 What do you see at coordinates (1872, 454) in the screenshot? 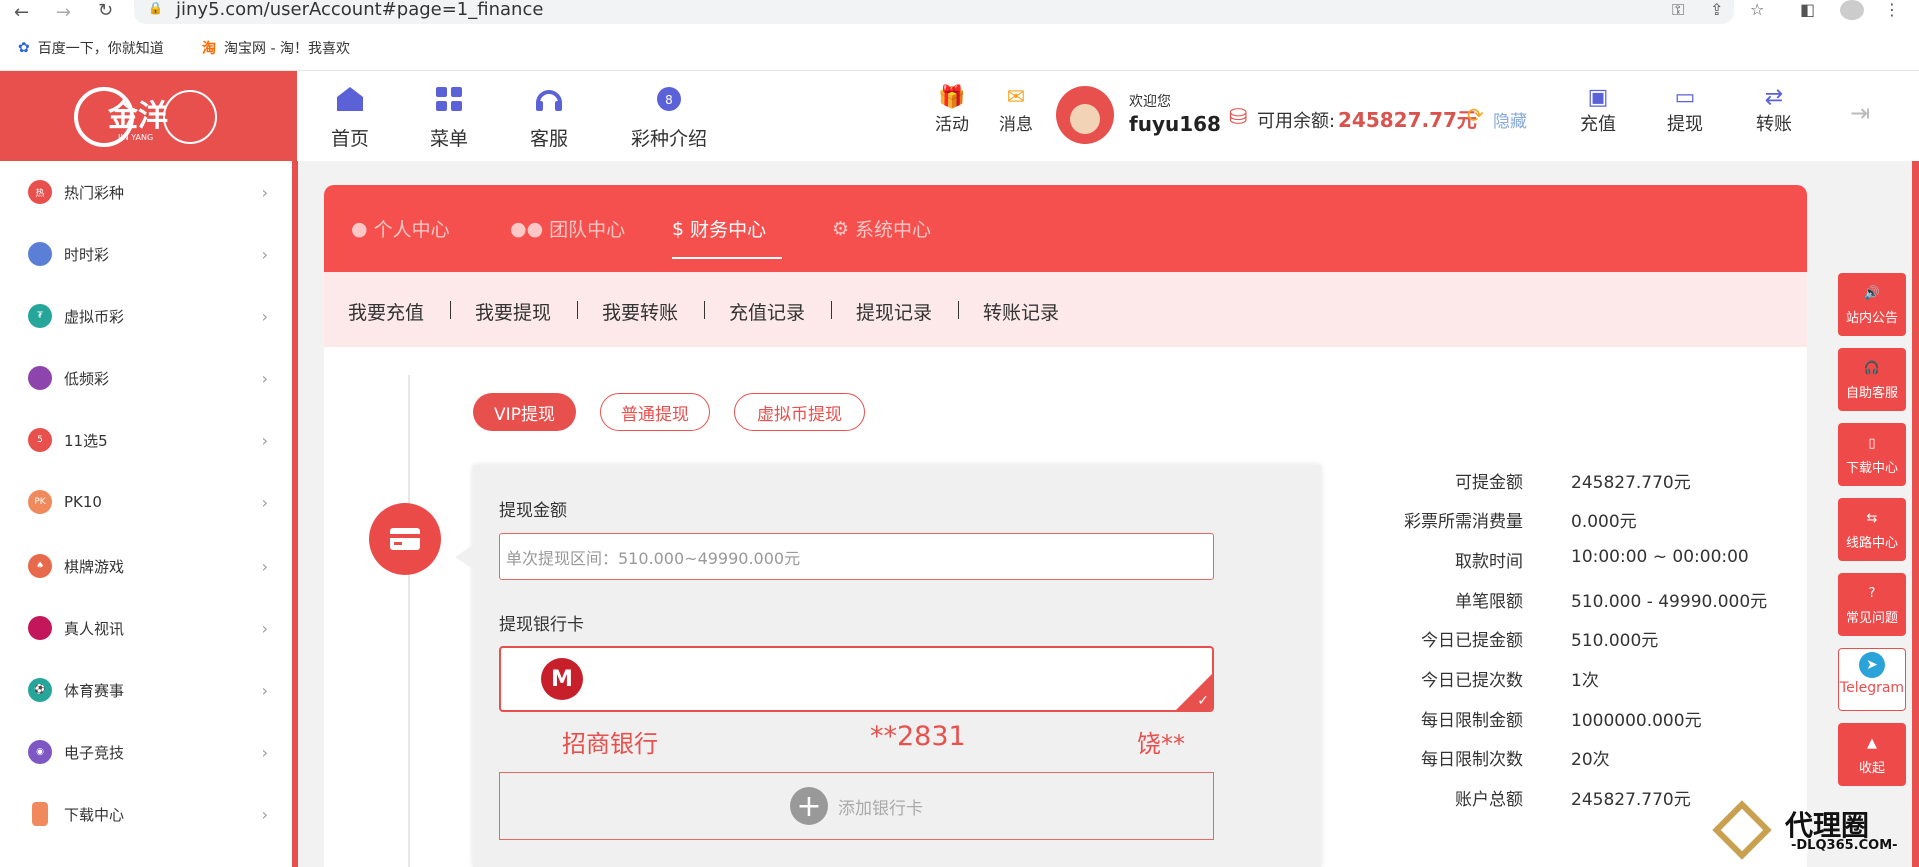
I see `download-center-button: ▯ 下载中心` at bounding box center [1872, 454].